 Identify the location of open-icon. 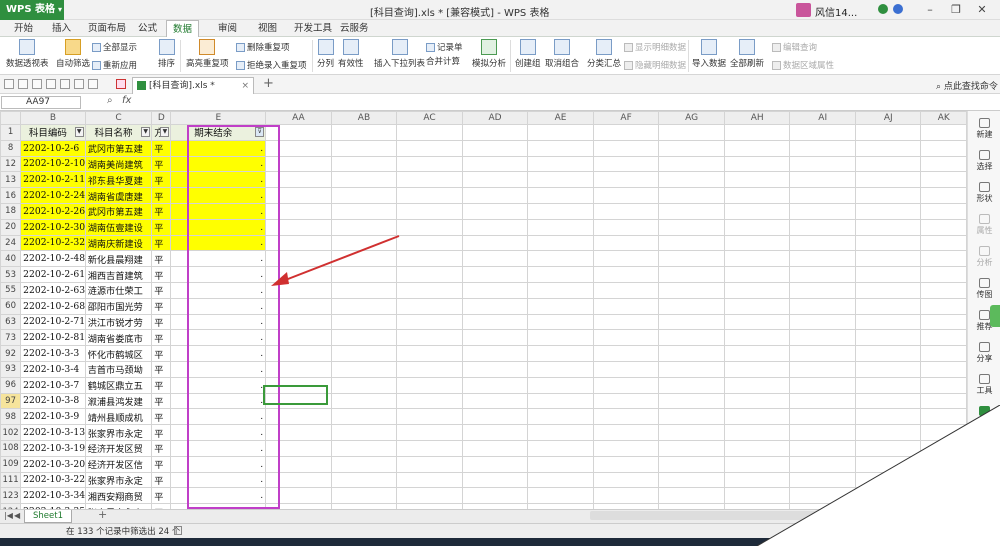
(23, 84).